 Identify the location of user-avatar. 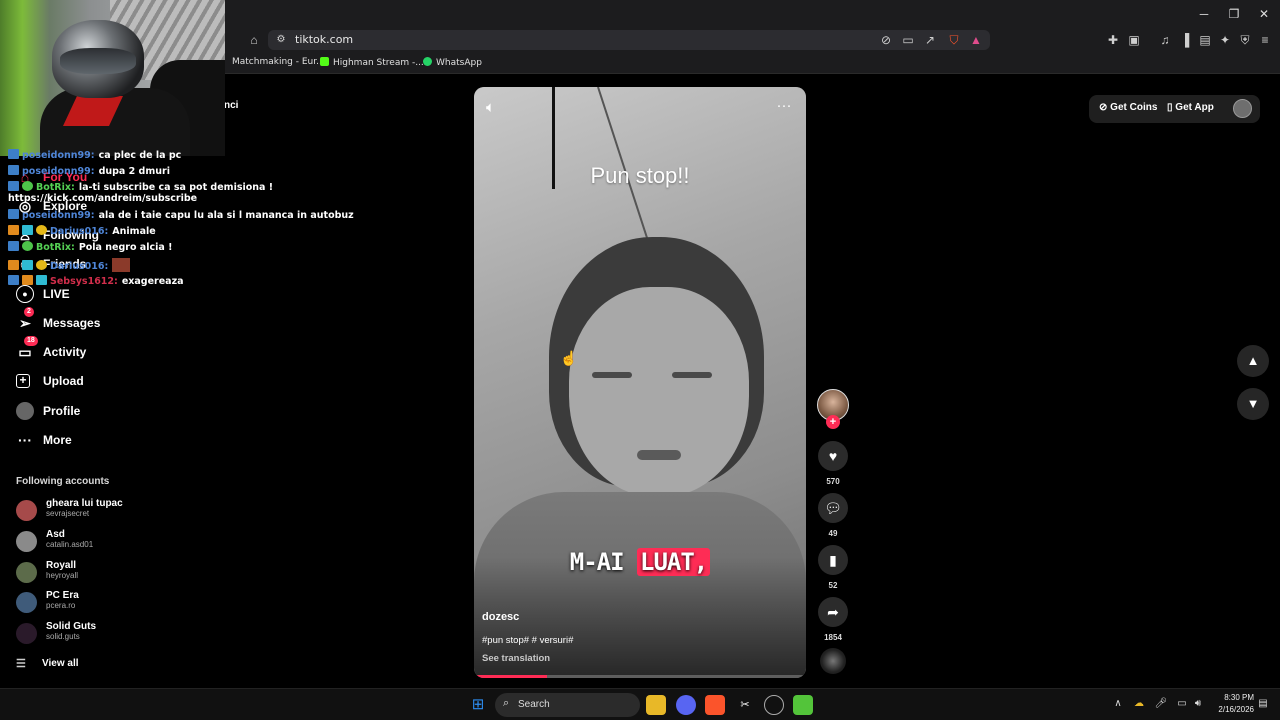
(1242, 108).